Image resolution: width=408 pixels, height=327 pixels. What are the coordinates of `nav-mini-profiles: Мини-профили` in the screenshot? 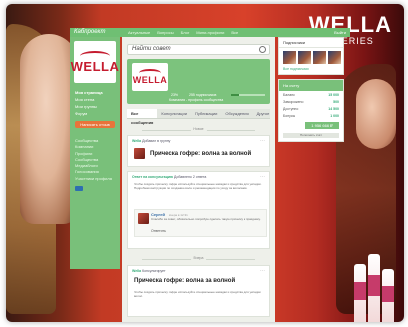 It's located at (210, 32).